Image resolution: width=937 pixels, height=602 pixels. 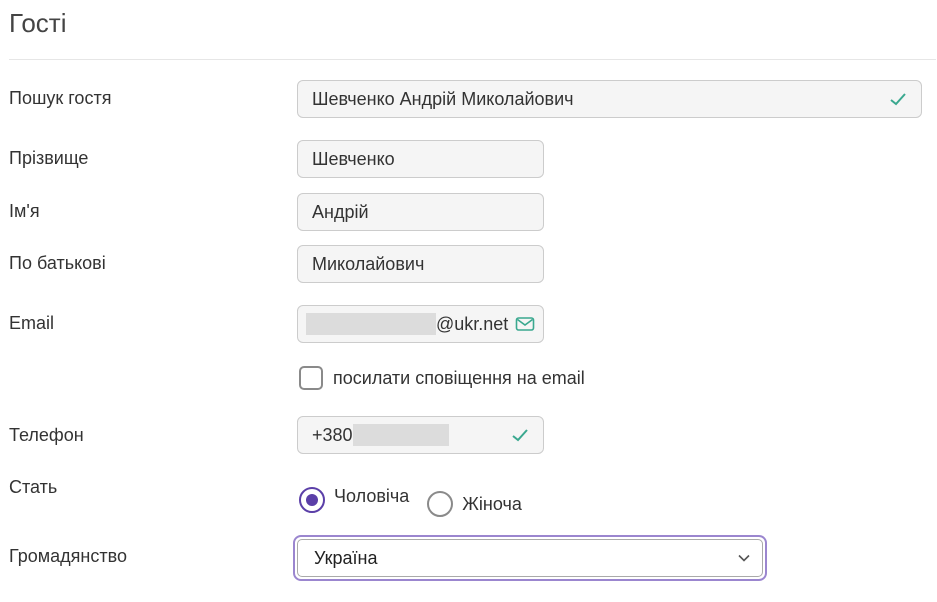 What do you see at coordinates (24, 211) in the screenshot?
I see `first-name-label: Ім'я` at bounding box center [24, 211].